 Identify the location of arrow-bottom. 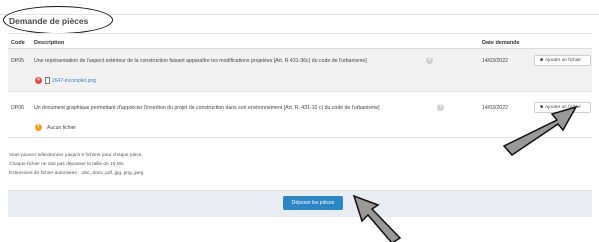
(377, 218).